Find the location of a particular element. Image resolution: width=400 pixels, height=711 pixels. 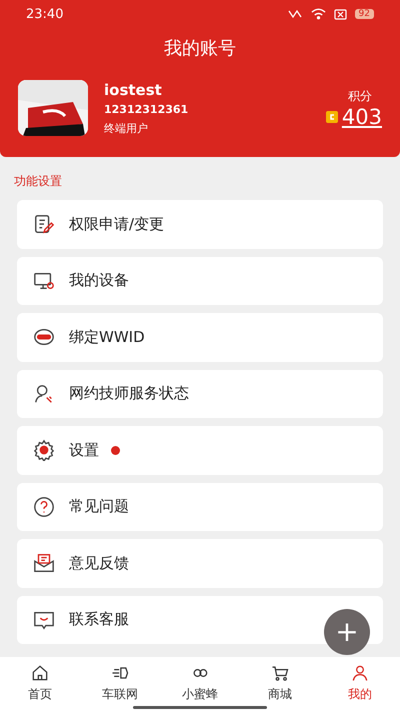

menu-item: 网约技师服务状态 is located at coordinates (200, 394).